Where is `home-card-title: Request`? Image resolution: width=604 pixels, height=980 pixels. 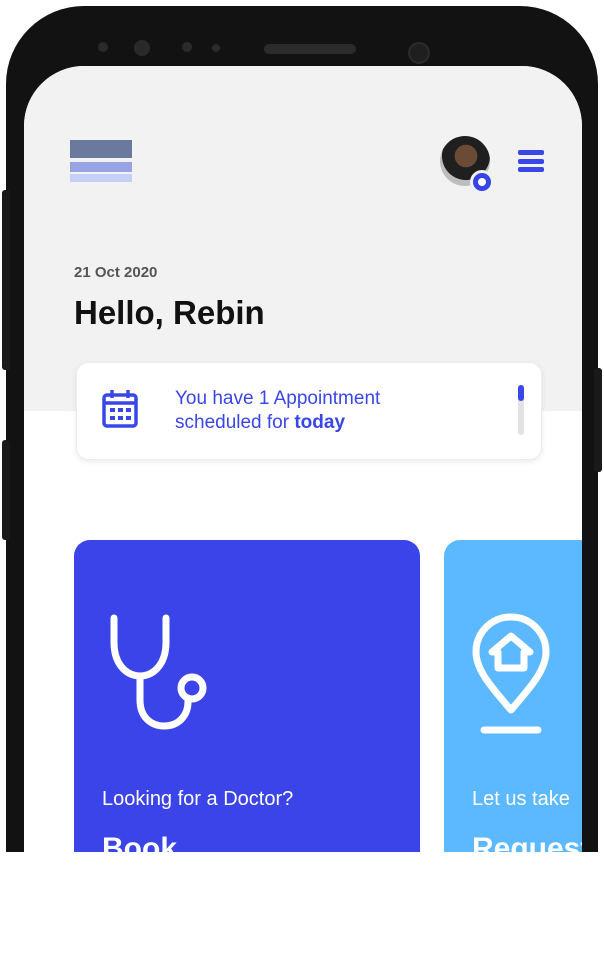 home-card-title: Request is located at coordinates (527, 842).